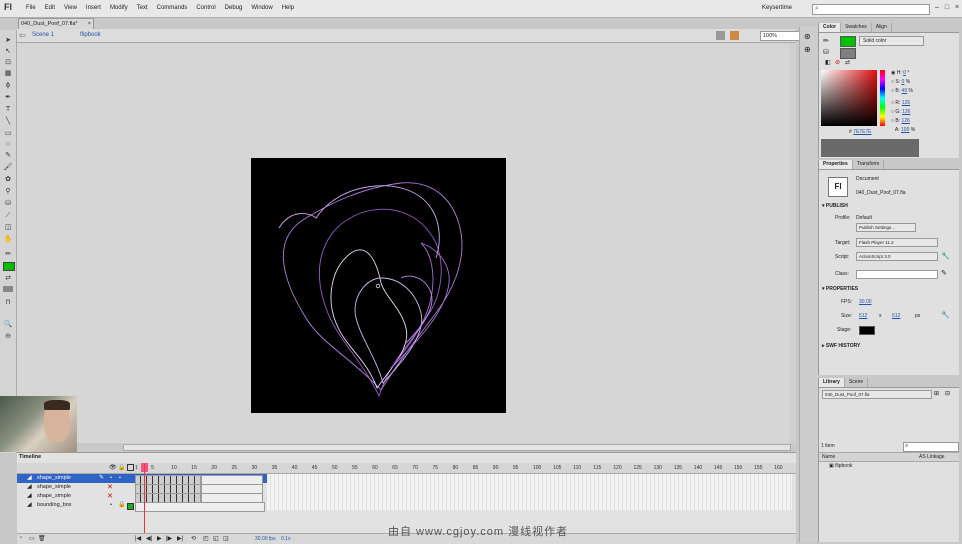 This screenshot has height=544, width=962. I want to click on library-search-input: ⌕, so click(931, 447).